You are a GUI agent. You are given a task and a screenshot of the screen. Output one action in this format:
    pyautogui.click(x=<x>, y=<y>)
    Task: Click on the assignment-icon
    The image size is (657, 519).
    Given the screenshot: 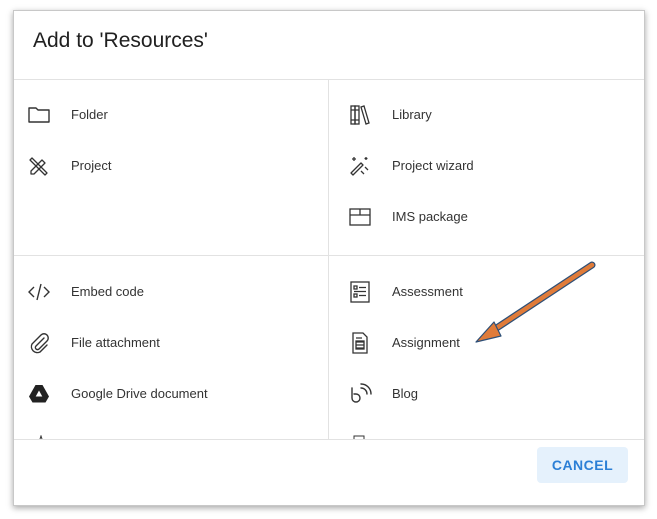 What is the action you would take?
    pyautogui.click(x=360, y=343)
    